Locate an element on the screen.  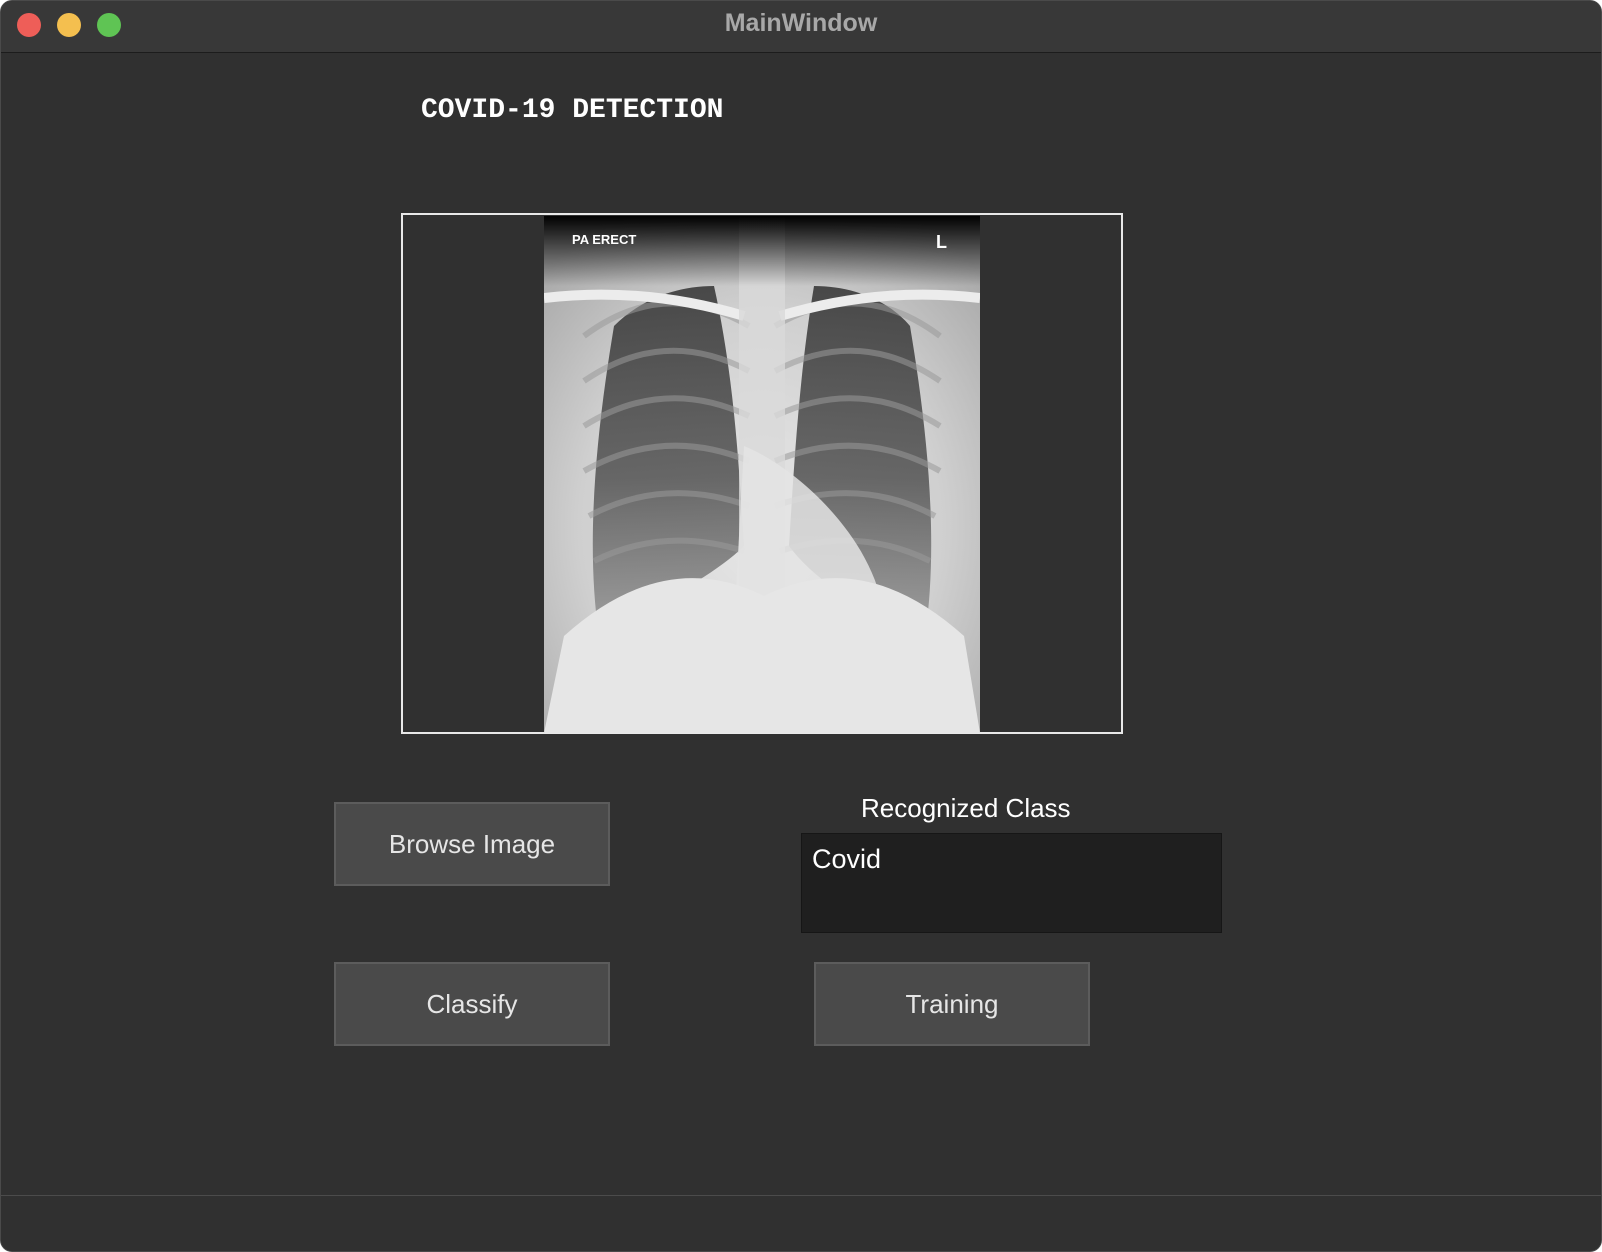
title-bar: MainWindow is located at coordinates (801, 27).